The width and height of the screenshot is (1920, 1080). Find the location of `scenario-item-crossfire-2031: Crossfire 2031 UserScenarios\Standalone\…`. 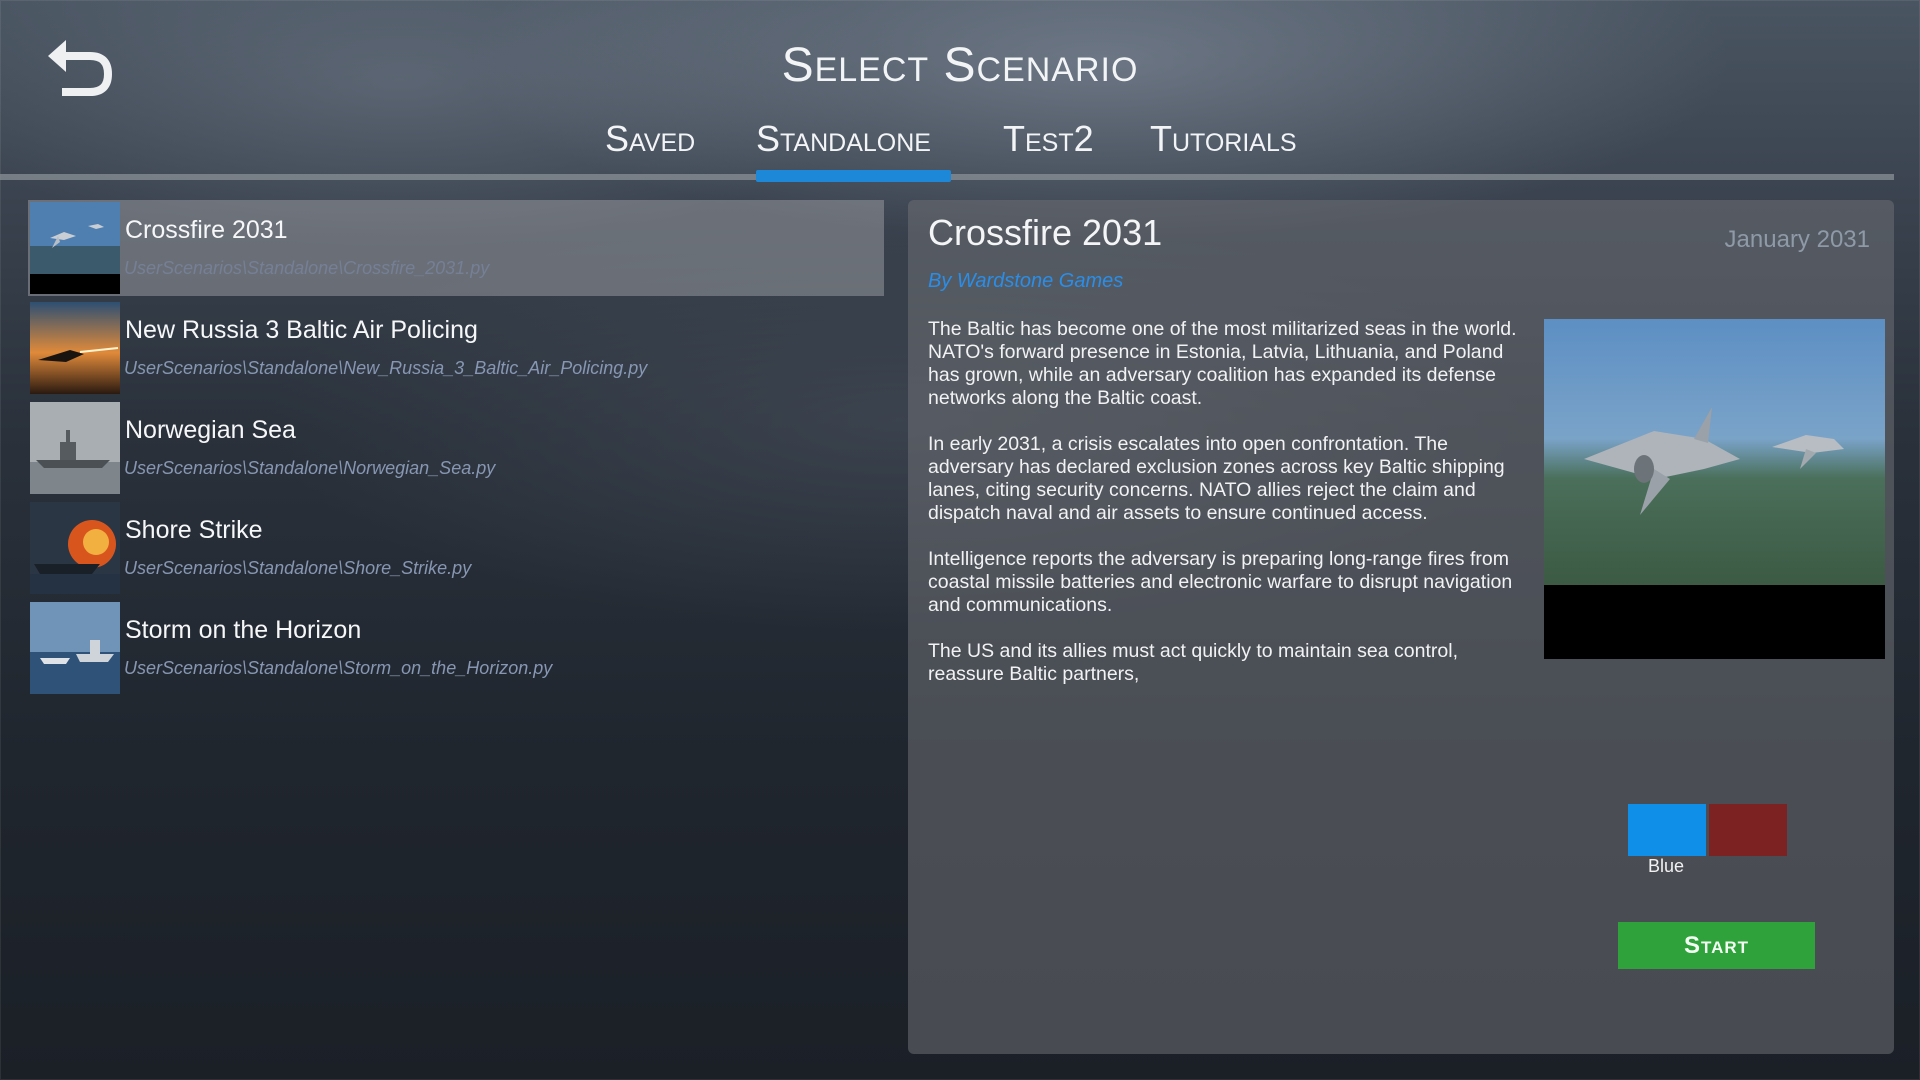

scenario-item-crossfire-2031: Crossfire 2031 UserScenarios\Standalone\… is located at coordinates (456, 248).